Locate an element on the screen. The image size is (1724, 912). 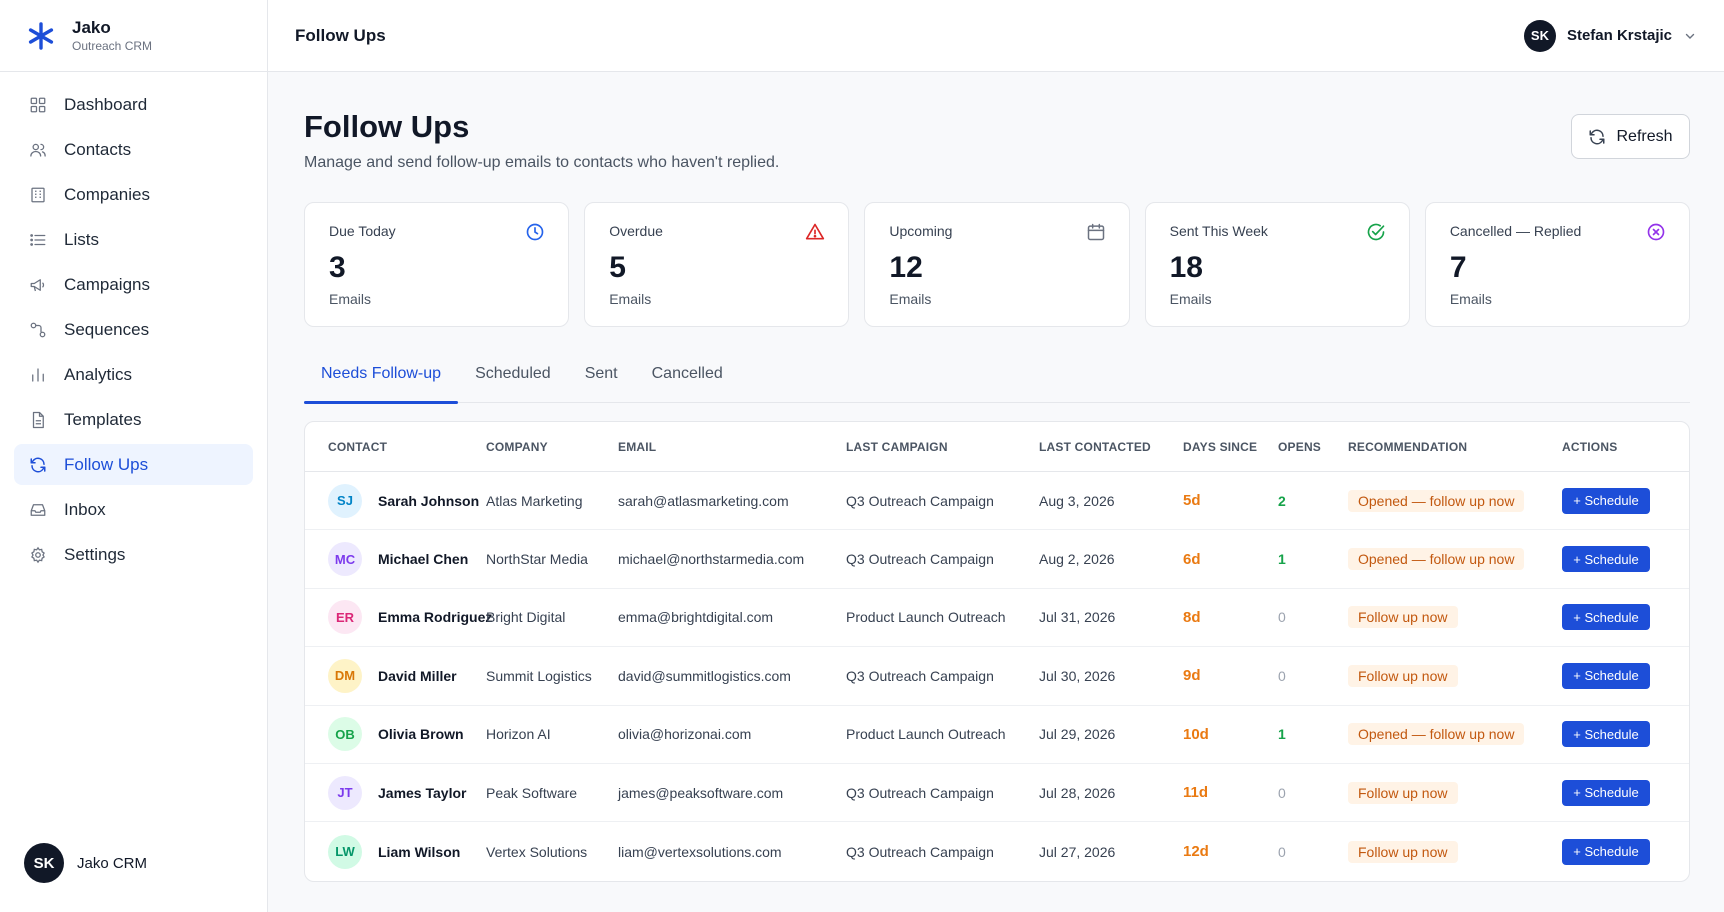
user-menu: SK Stefan Krstajic is located at coordinates (1609, 35).